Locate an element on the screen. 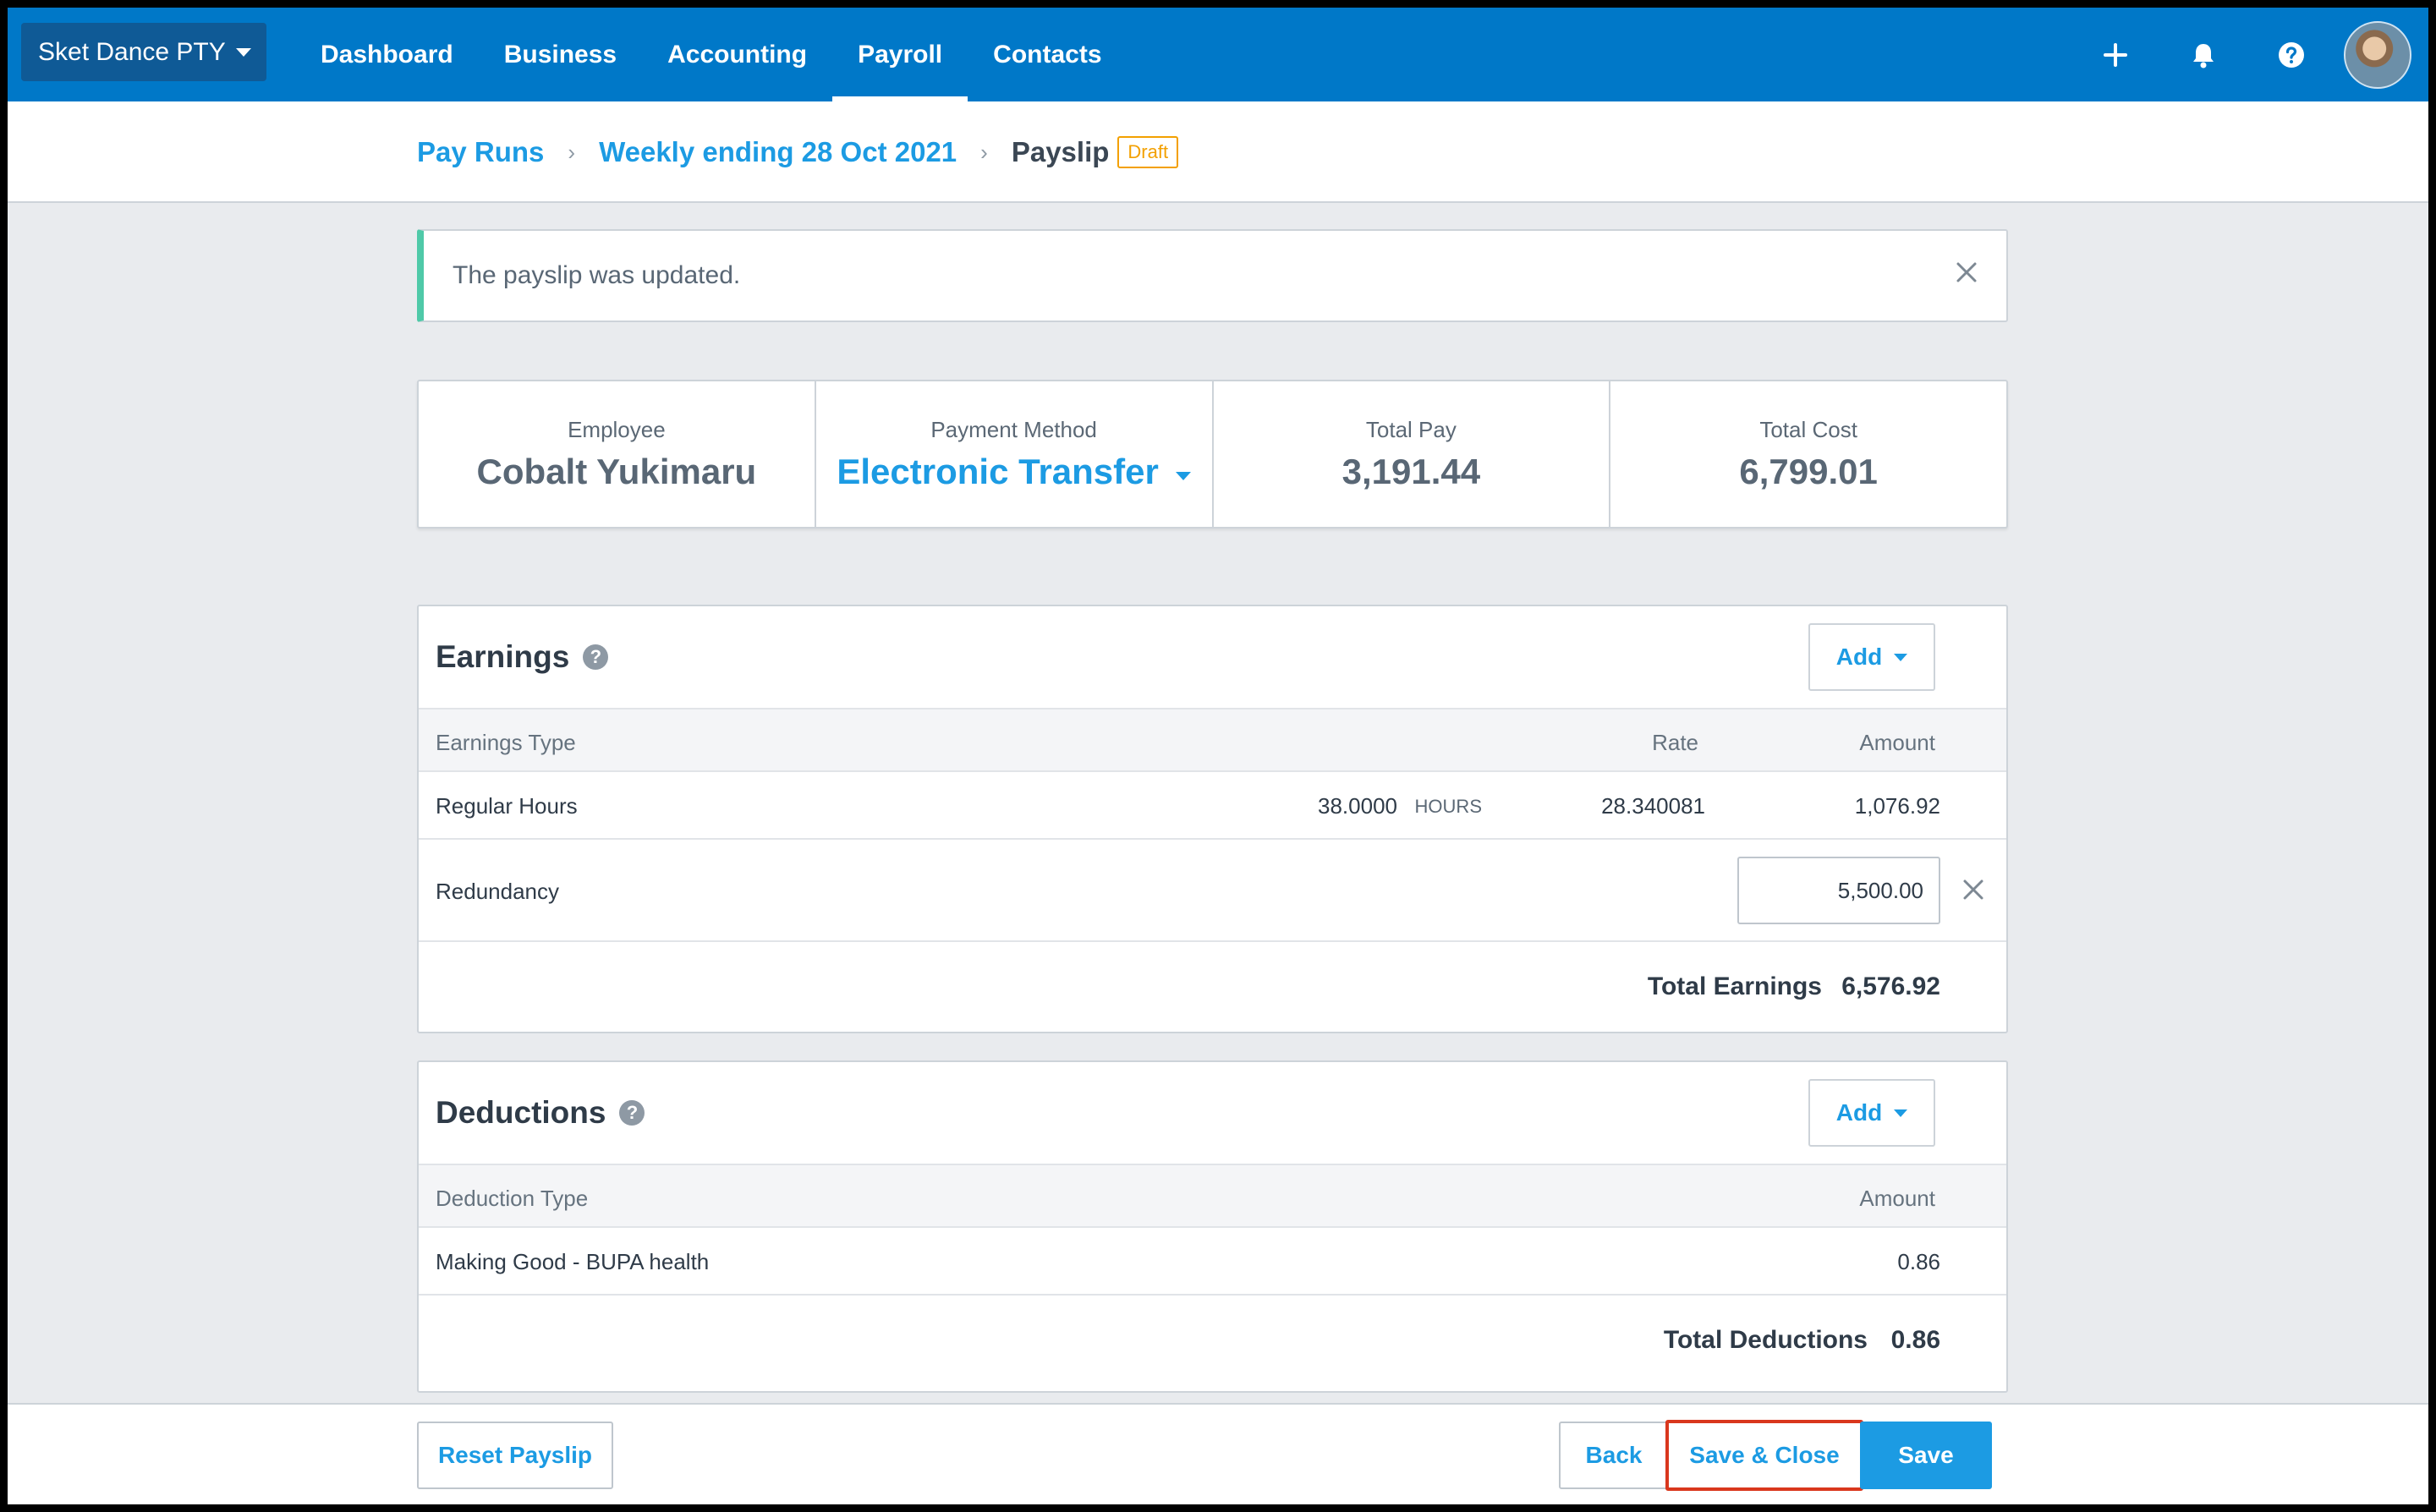  earnings-type: Redundancy is located at coordinates (498, 891).